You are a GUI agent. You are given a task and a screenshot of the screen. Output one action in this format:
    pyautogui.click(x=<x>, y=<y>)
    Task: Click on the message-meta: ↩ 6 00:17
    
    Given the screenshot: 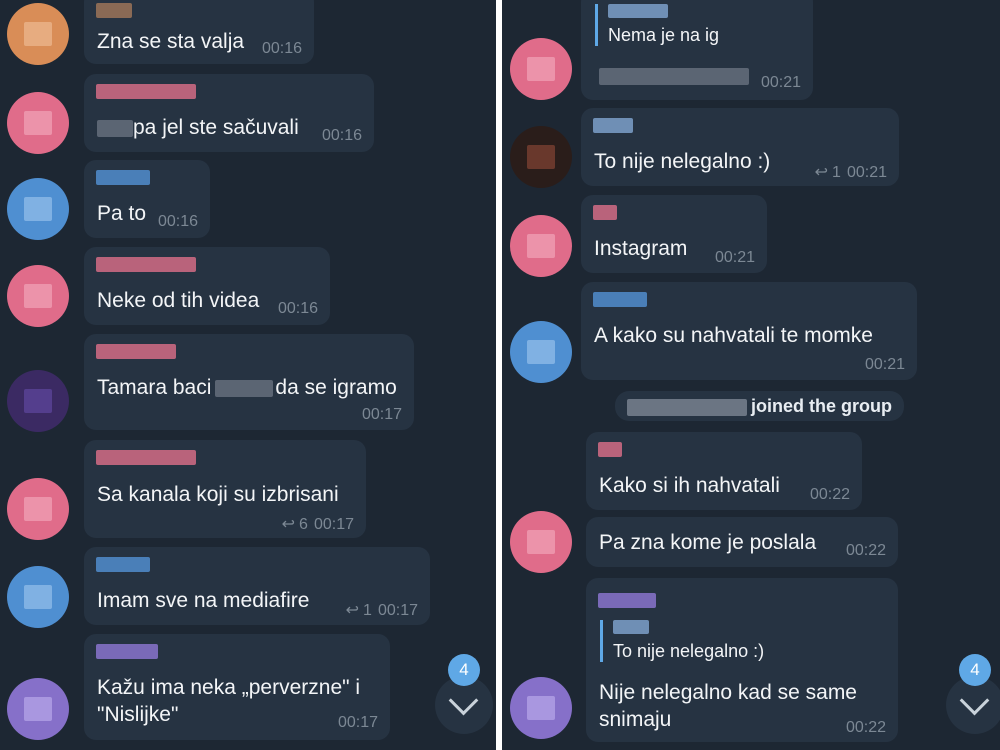 What is the action you would take?
    pyautogui.click(x=318, y=524)
    